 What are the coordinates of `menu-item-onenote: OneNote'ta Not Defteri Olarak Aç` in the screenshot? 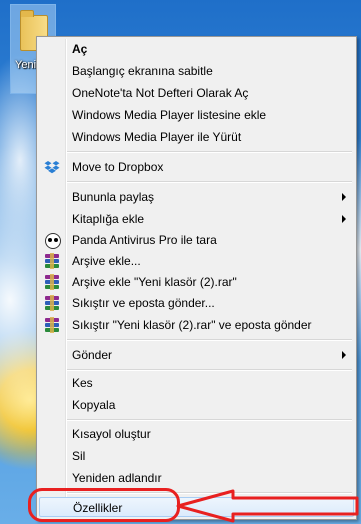 It's located at (196, 93).